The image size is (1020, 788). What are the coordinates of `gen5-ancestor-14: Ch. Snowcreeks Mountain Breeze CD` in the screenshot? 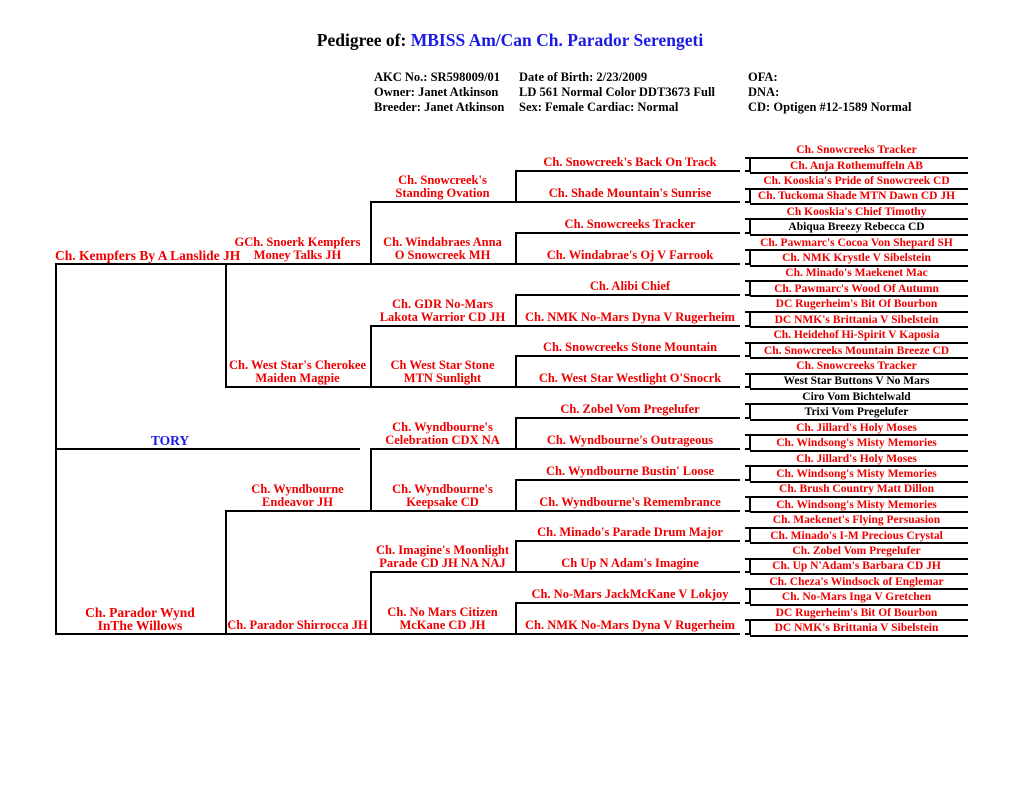 It's located at (856, 351).